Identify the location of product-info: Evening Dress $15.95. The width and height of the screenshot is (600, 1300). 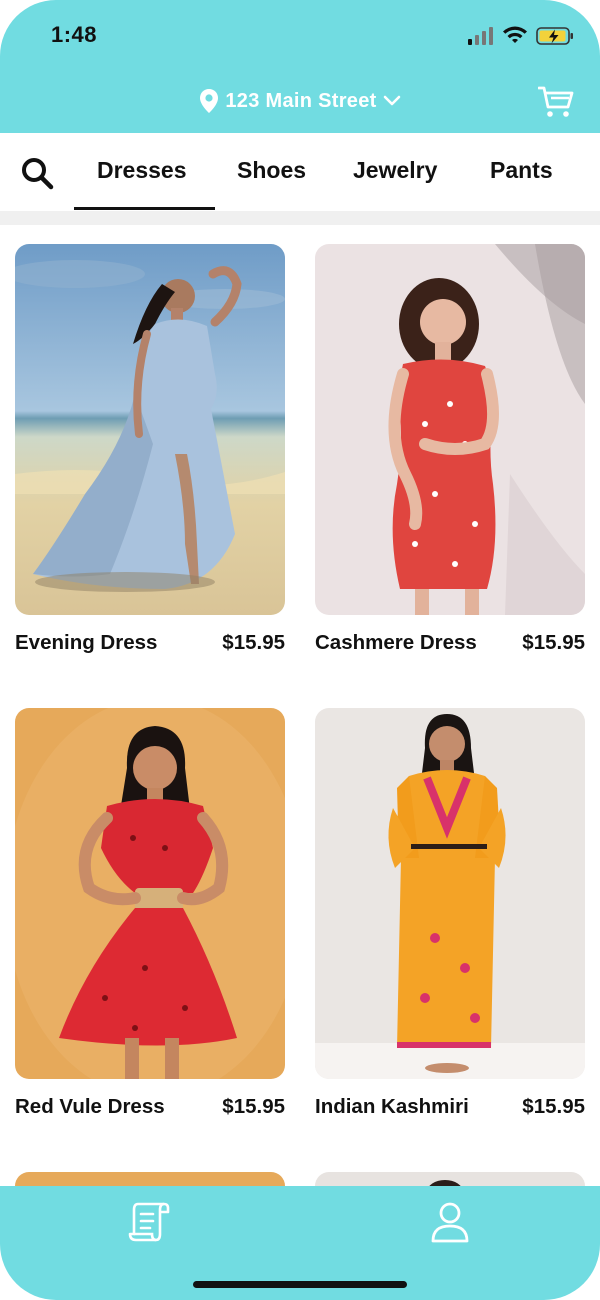
(150, 643).